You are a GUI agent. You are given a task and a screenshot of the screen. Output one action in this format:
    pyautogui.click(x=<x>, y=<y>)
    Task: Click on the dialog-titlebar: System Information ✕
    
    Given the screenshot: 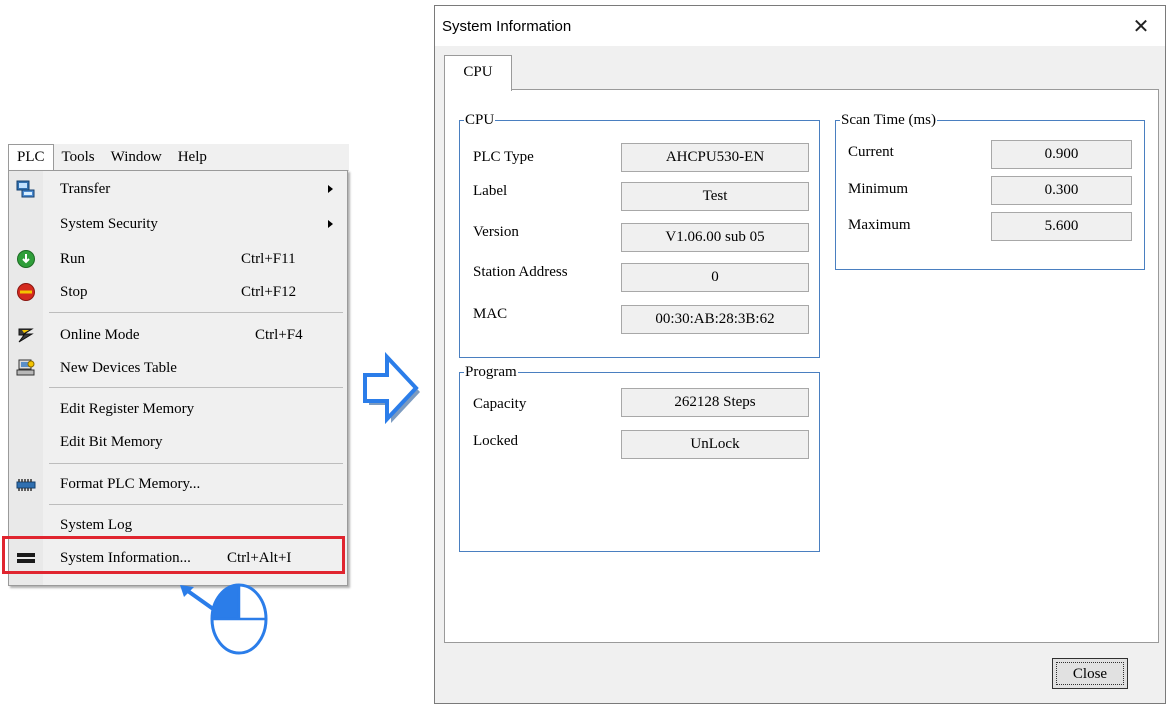 What is the action you would take?
    pyautogui.click(x=800, y=26)
    